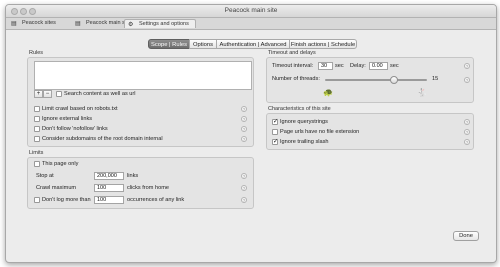  I want to click on threads-slider-knob, so click(394, 80).